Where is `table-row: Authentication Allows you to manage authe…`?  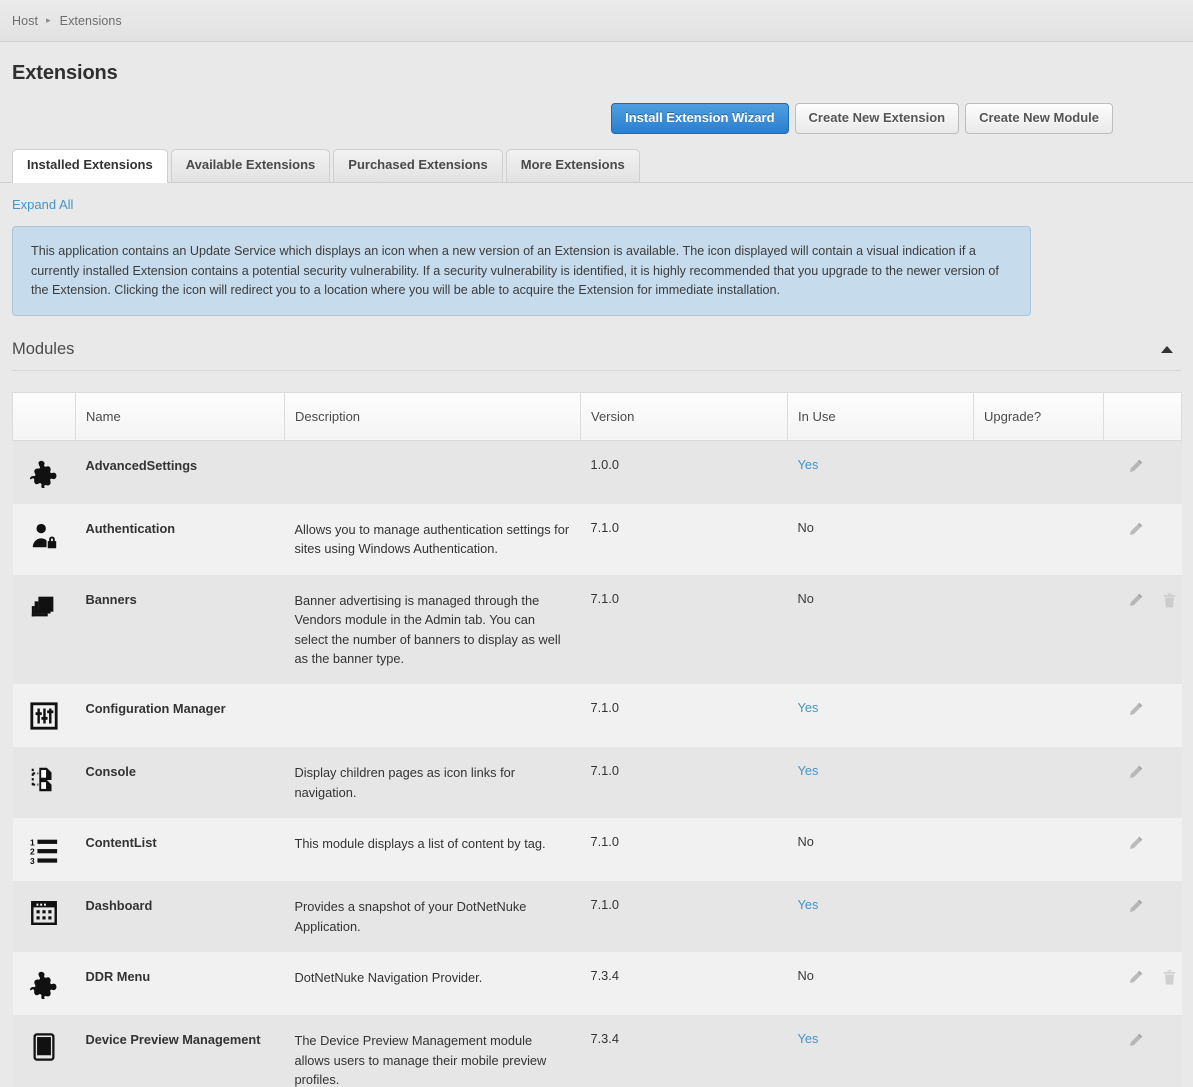 table-row: Authentication Allows you to manage authe… is located at coordinates (597, 539).